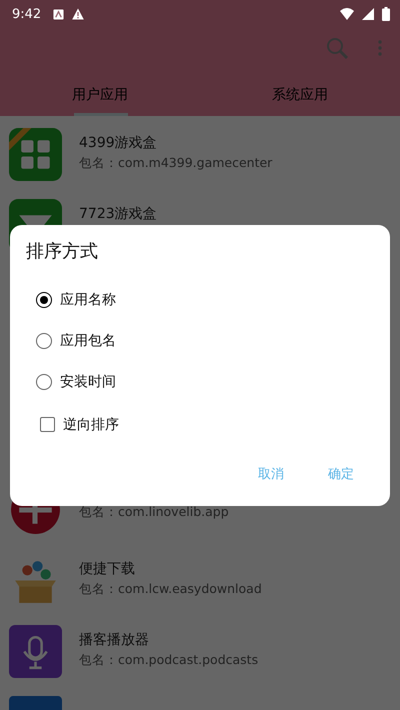 The width and height of the screenshot is (400, 710). I want to click on wifi-icon, so click(347, 14).